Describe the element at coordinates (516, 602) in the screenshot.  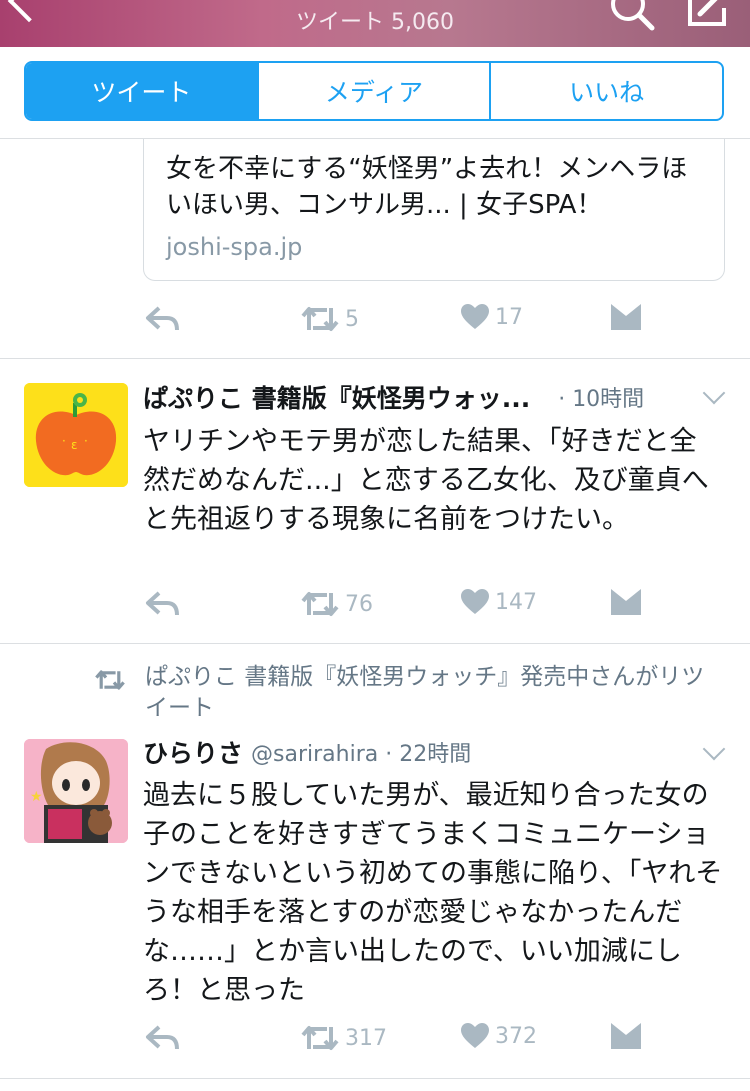
I see `like-count: 147` at that location.